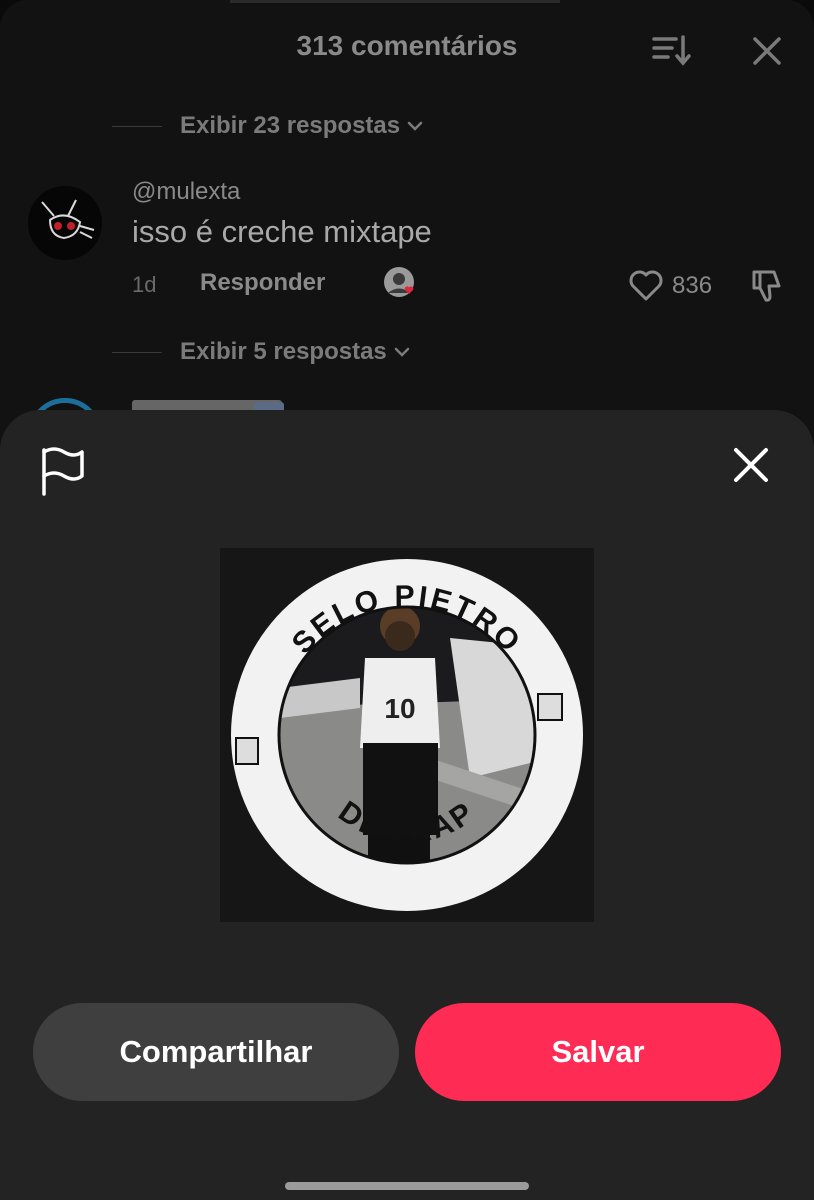 This screenshot has width=814, height=1200. I want to click on sort-icon, so click(671, 50).